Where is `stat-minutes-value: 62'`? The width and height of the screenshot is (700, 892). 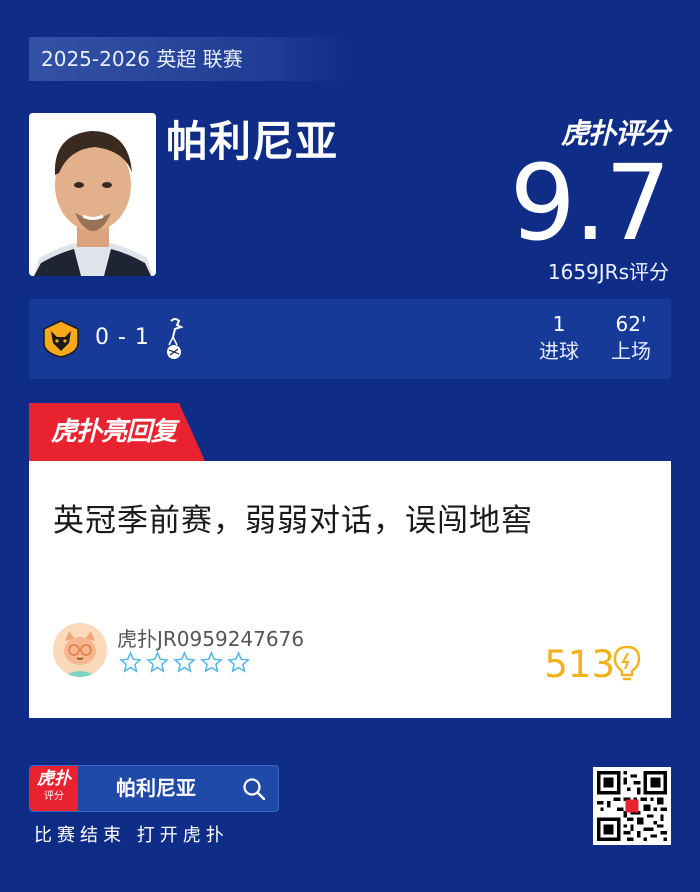 stat-minutes-value: 62' is located at coordinates (631, 324).